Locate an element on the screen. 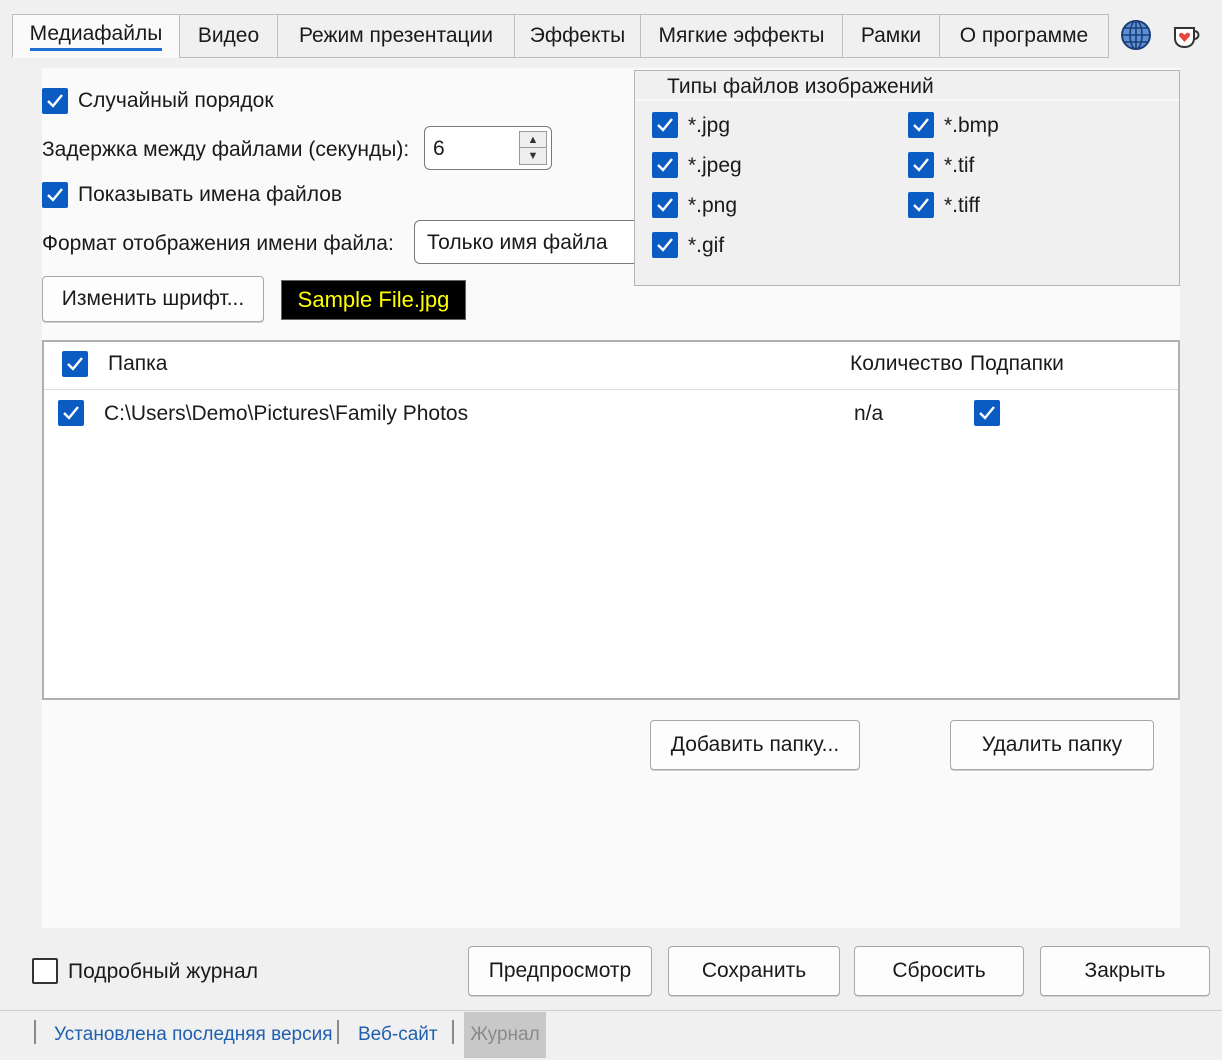  tab-label: Эффекты is located at coordinates (577, 35).